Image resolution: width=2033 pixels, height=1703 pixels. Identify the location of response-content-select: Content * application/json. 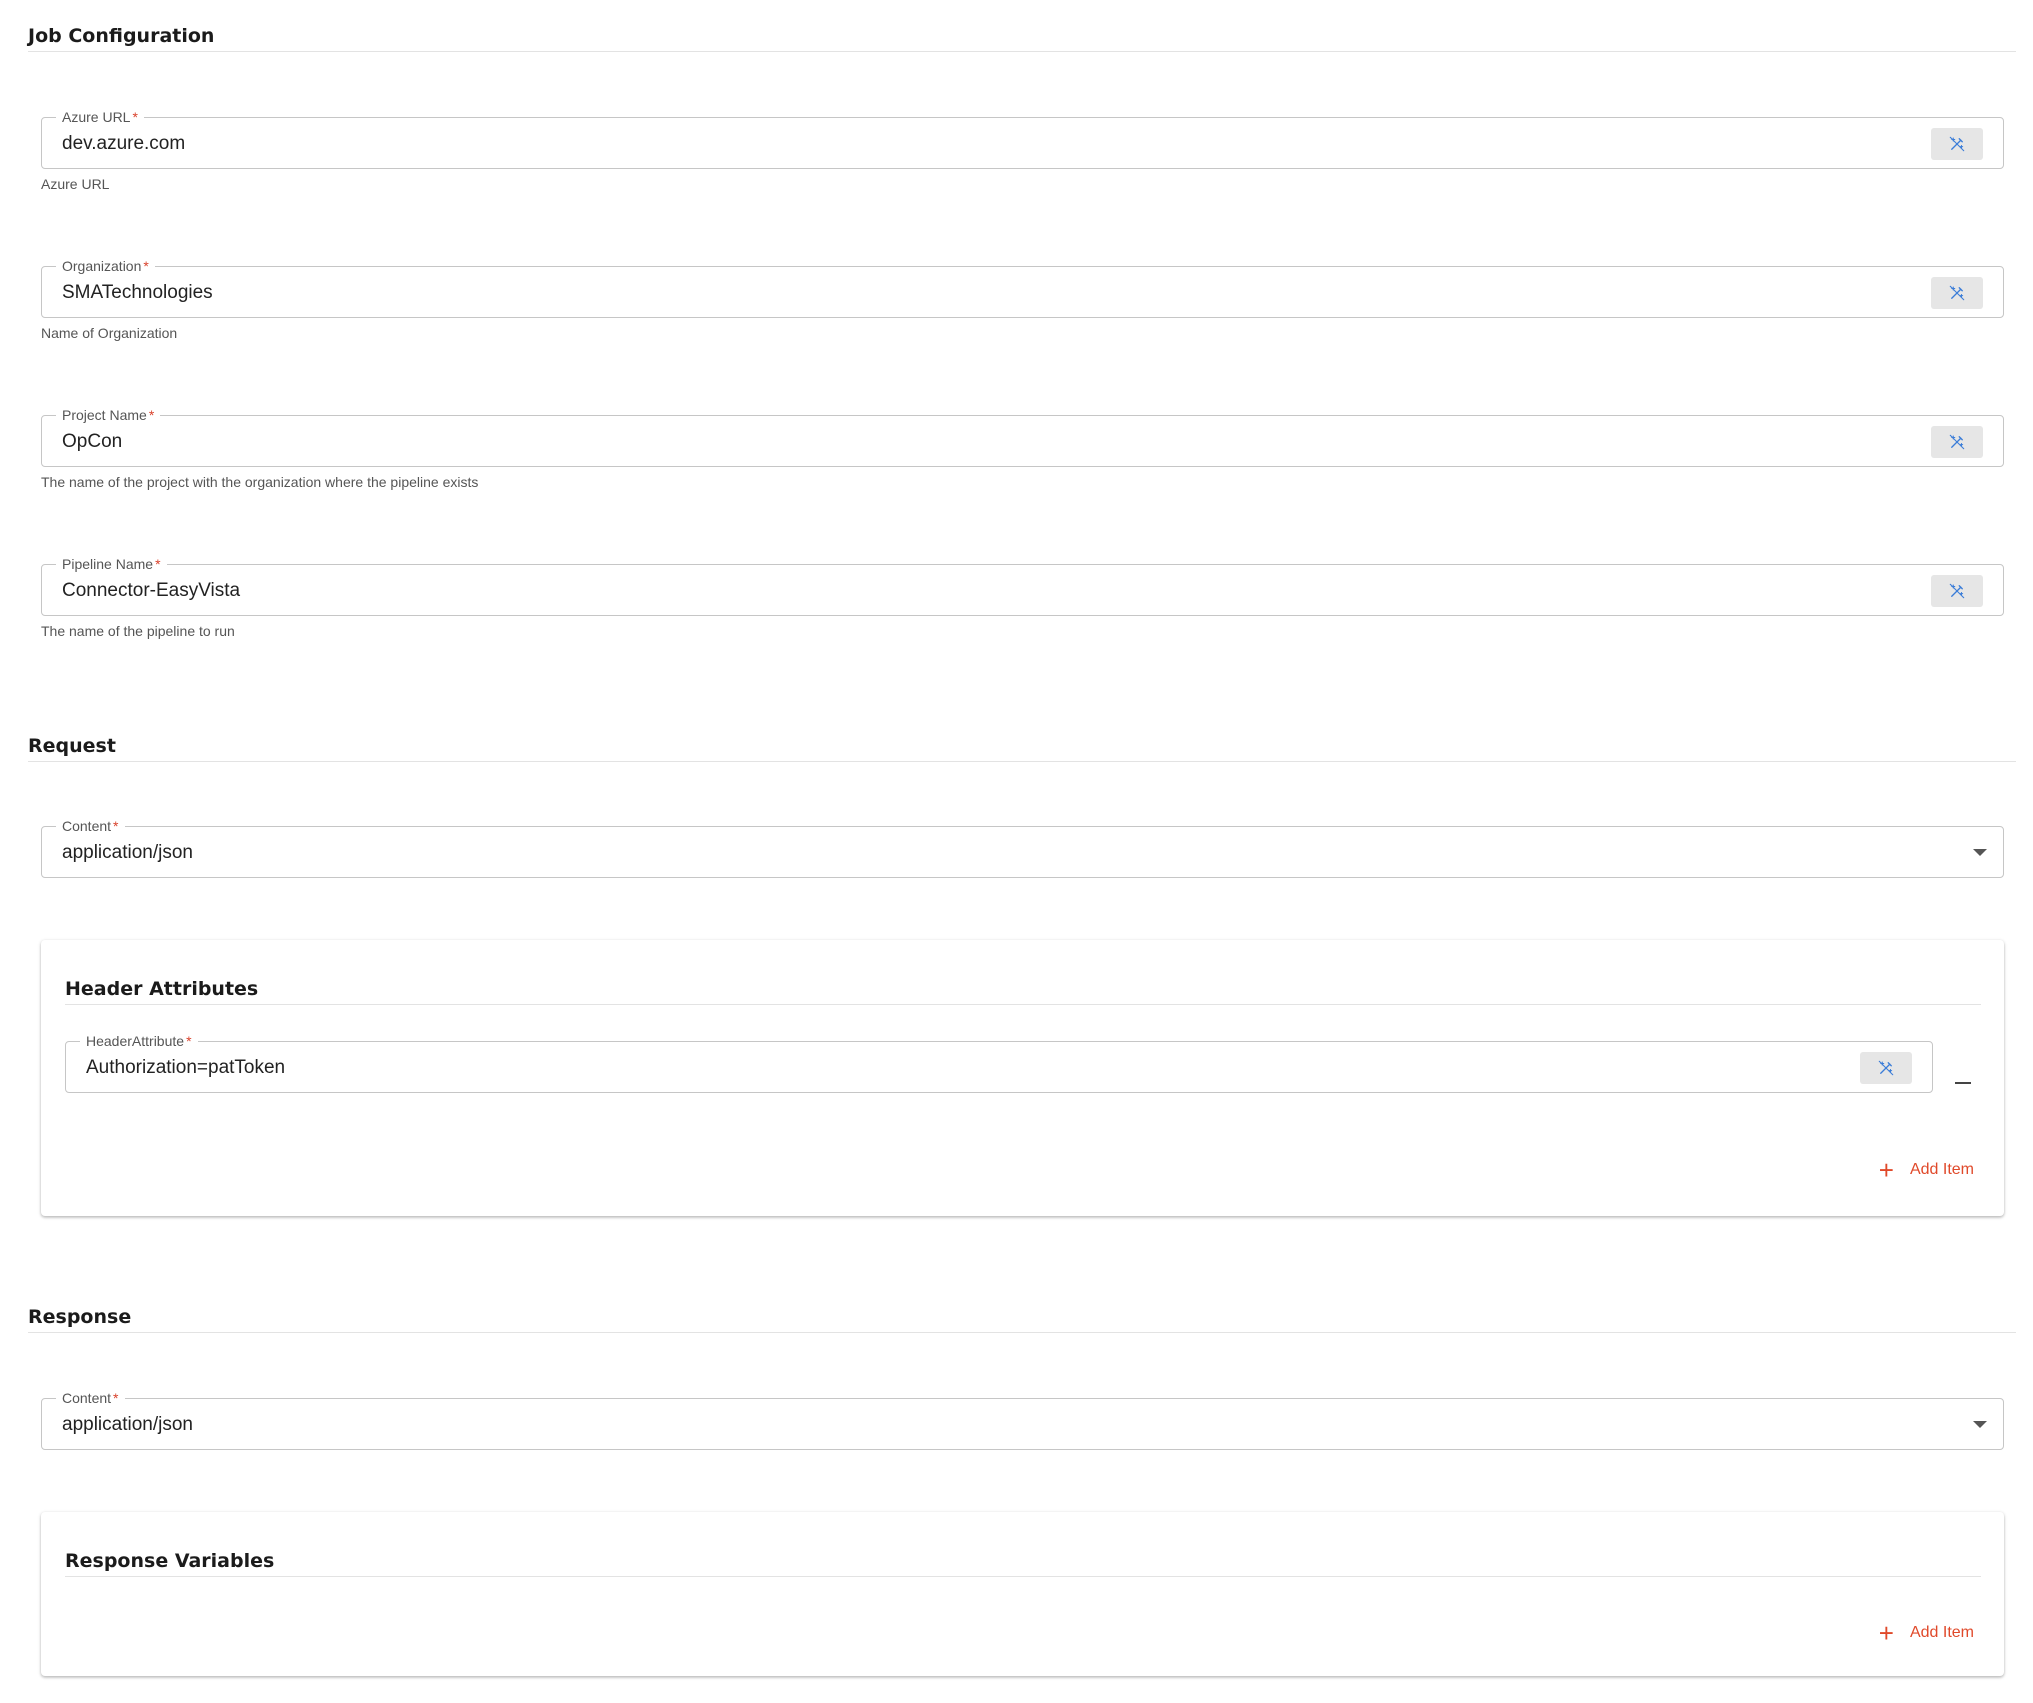
(1022, 1419).